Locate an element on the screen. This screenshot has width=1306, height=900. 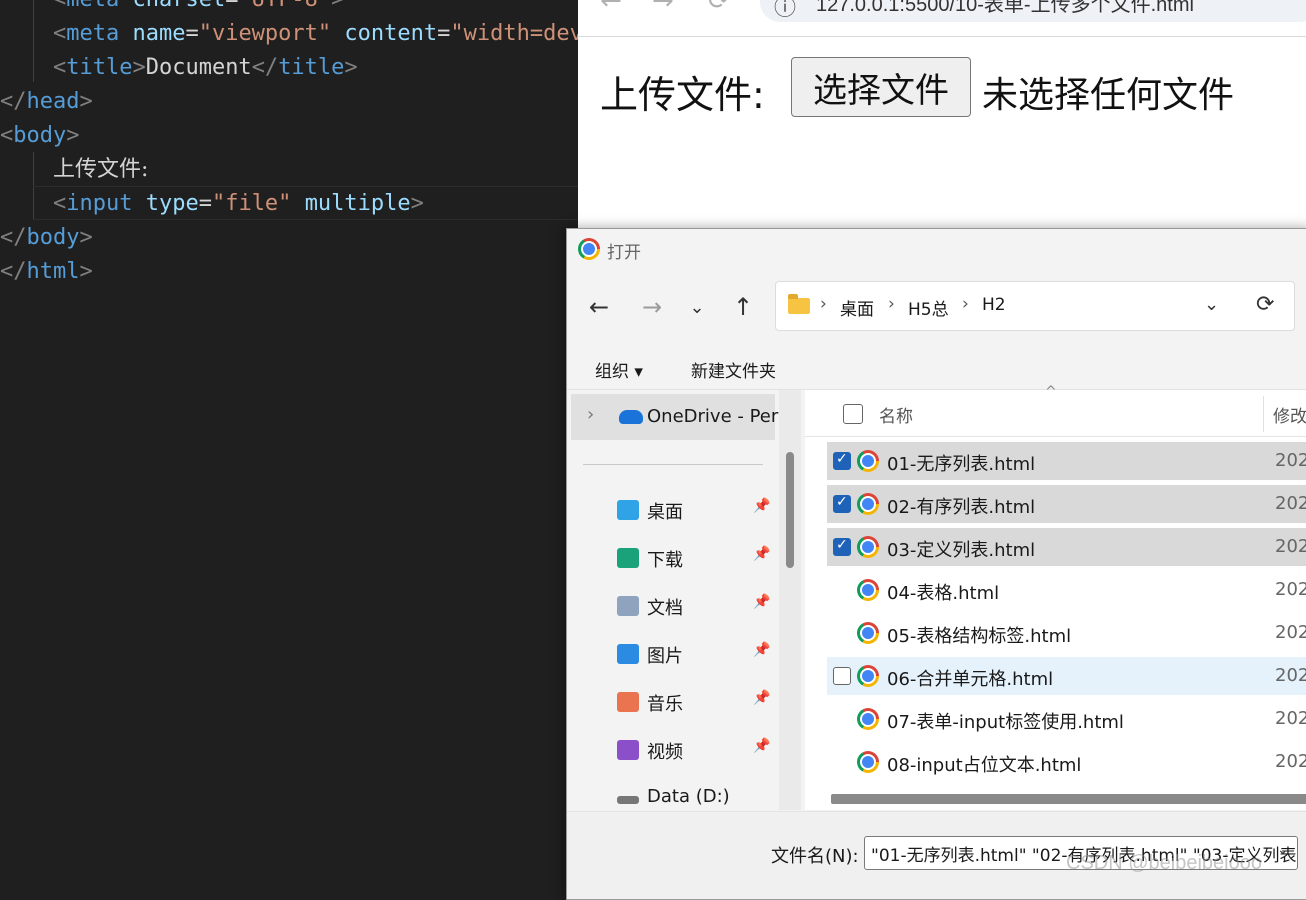
file-row: 03-定义列表.html 202 is located at coordinates (1066, 547).